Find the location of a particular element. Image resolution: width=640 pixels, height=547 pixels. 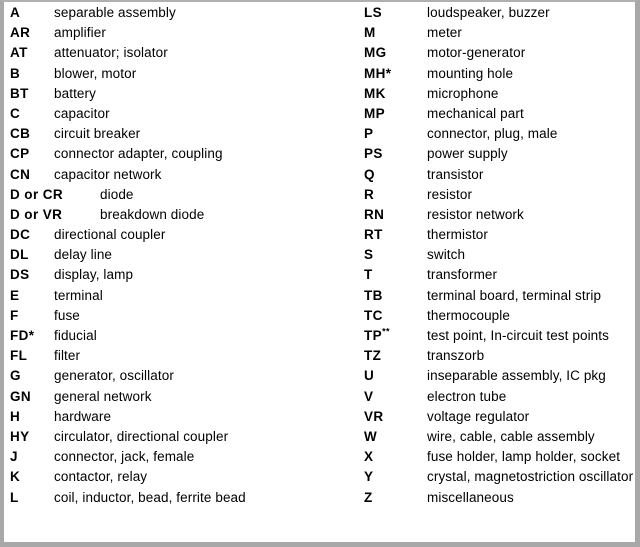

table-row: Kcontactor, relay is located at coordinates (184, 477).